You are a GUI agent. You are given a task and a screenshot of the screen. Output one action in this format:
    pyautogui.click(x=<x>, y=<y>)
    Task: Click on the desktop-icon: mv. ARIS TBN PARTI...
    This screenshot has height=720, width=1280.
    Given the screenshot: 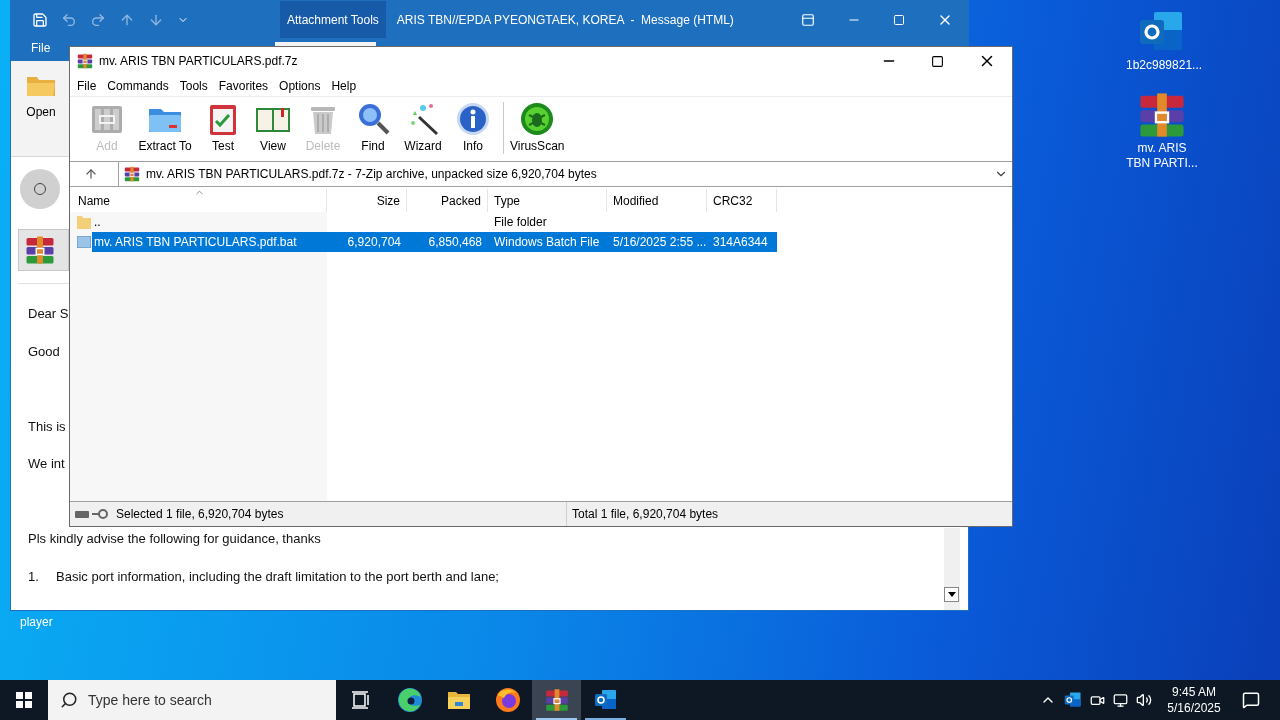 What is the action you would take?
    pyautogui.click(x=1162, y=131)
    